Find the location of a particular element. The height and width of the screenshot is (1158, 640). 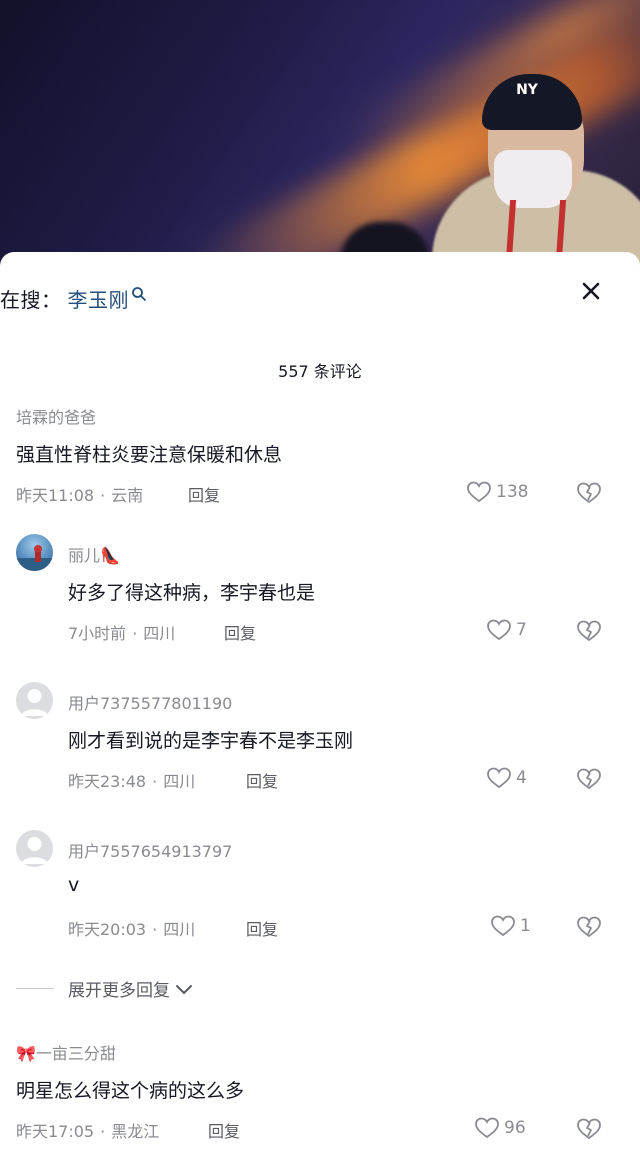

comment-meta: 昨天23:48 · 四川 is located at coordinates (131, 780).